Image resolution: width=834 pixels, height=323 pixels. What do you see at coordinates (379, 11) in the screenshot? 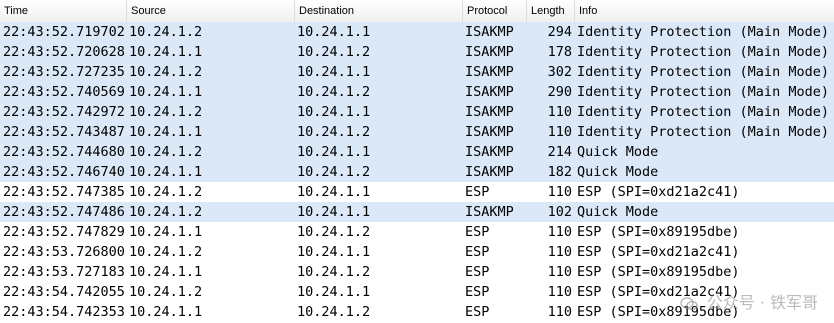
I see `column-header-destination: Destination` at bounding box center [379, 11].